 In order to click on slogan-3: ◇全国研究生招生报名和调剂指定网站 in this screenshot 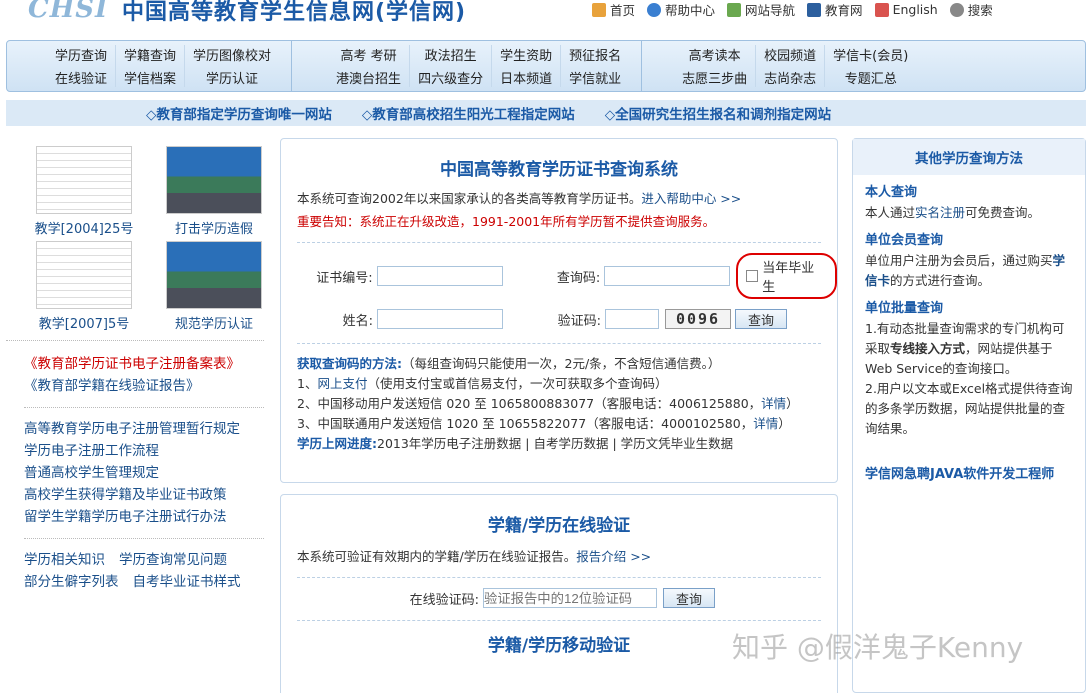, I will do `click(718, 113)`.